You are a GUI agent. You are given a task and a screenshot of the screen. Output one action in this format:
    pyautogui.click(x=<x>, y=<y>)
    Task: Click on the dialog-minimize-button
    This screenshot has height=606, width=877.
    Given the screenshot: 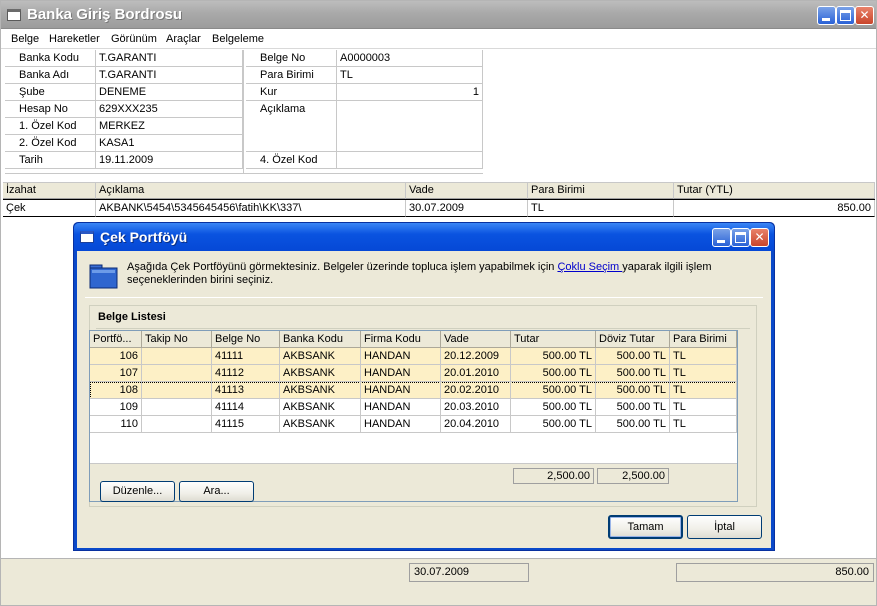 What is the action you would take?
    pyautogui.click(x=721, y=237)
    